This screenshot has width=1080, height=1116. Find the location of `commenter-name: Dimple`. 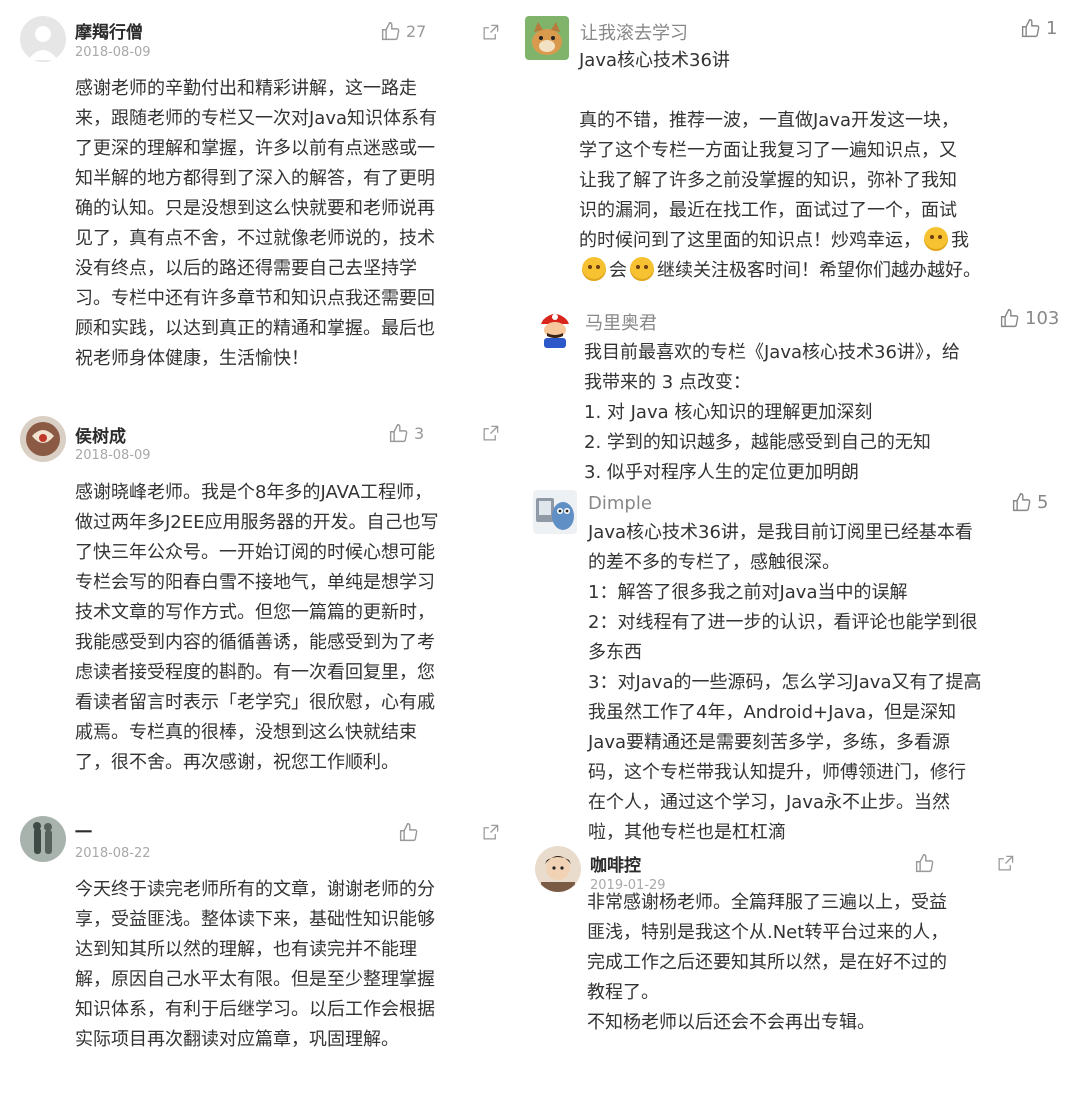

commenter-name: Dimple is located at coordinates (620, 503).